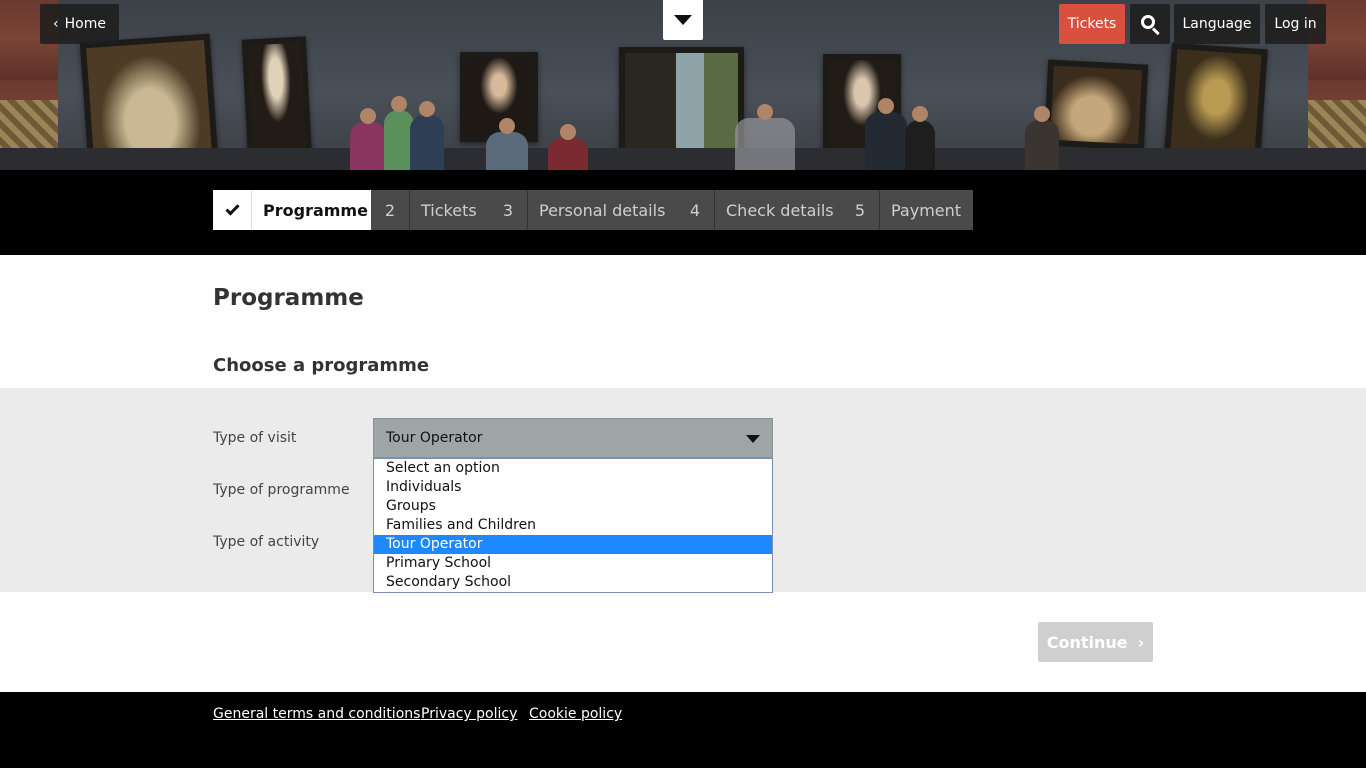 This screenshot has height=768, width=1366. I want to click on step-number: 4, so click(695, 210).